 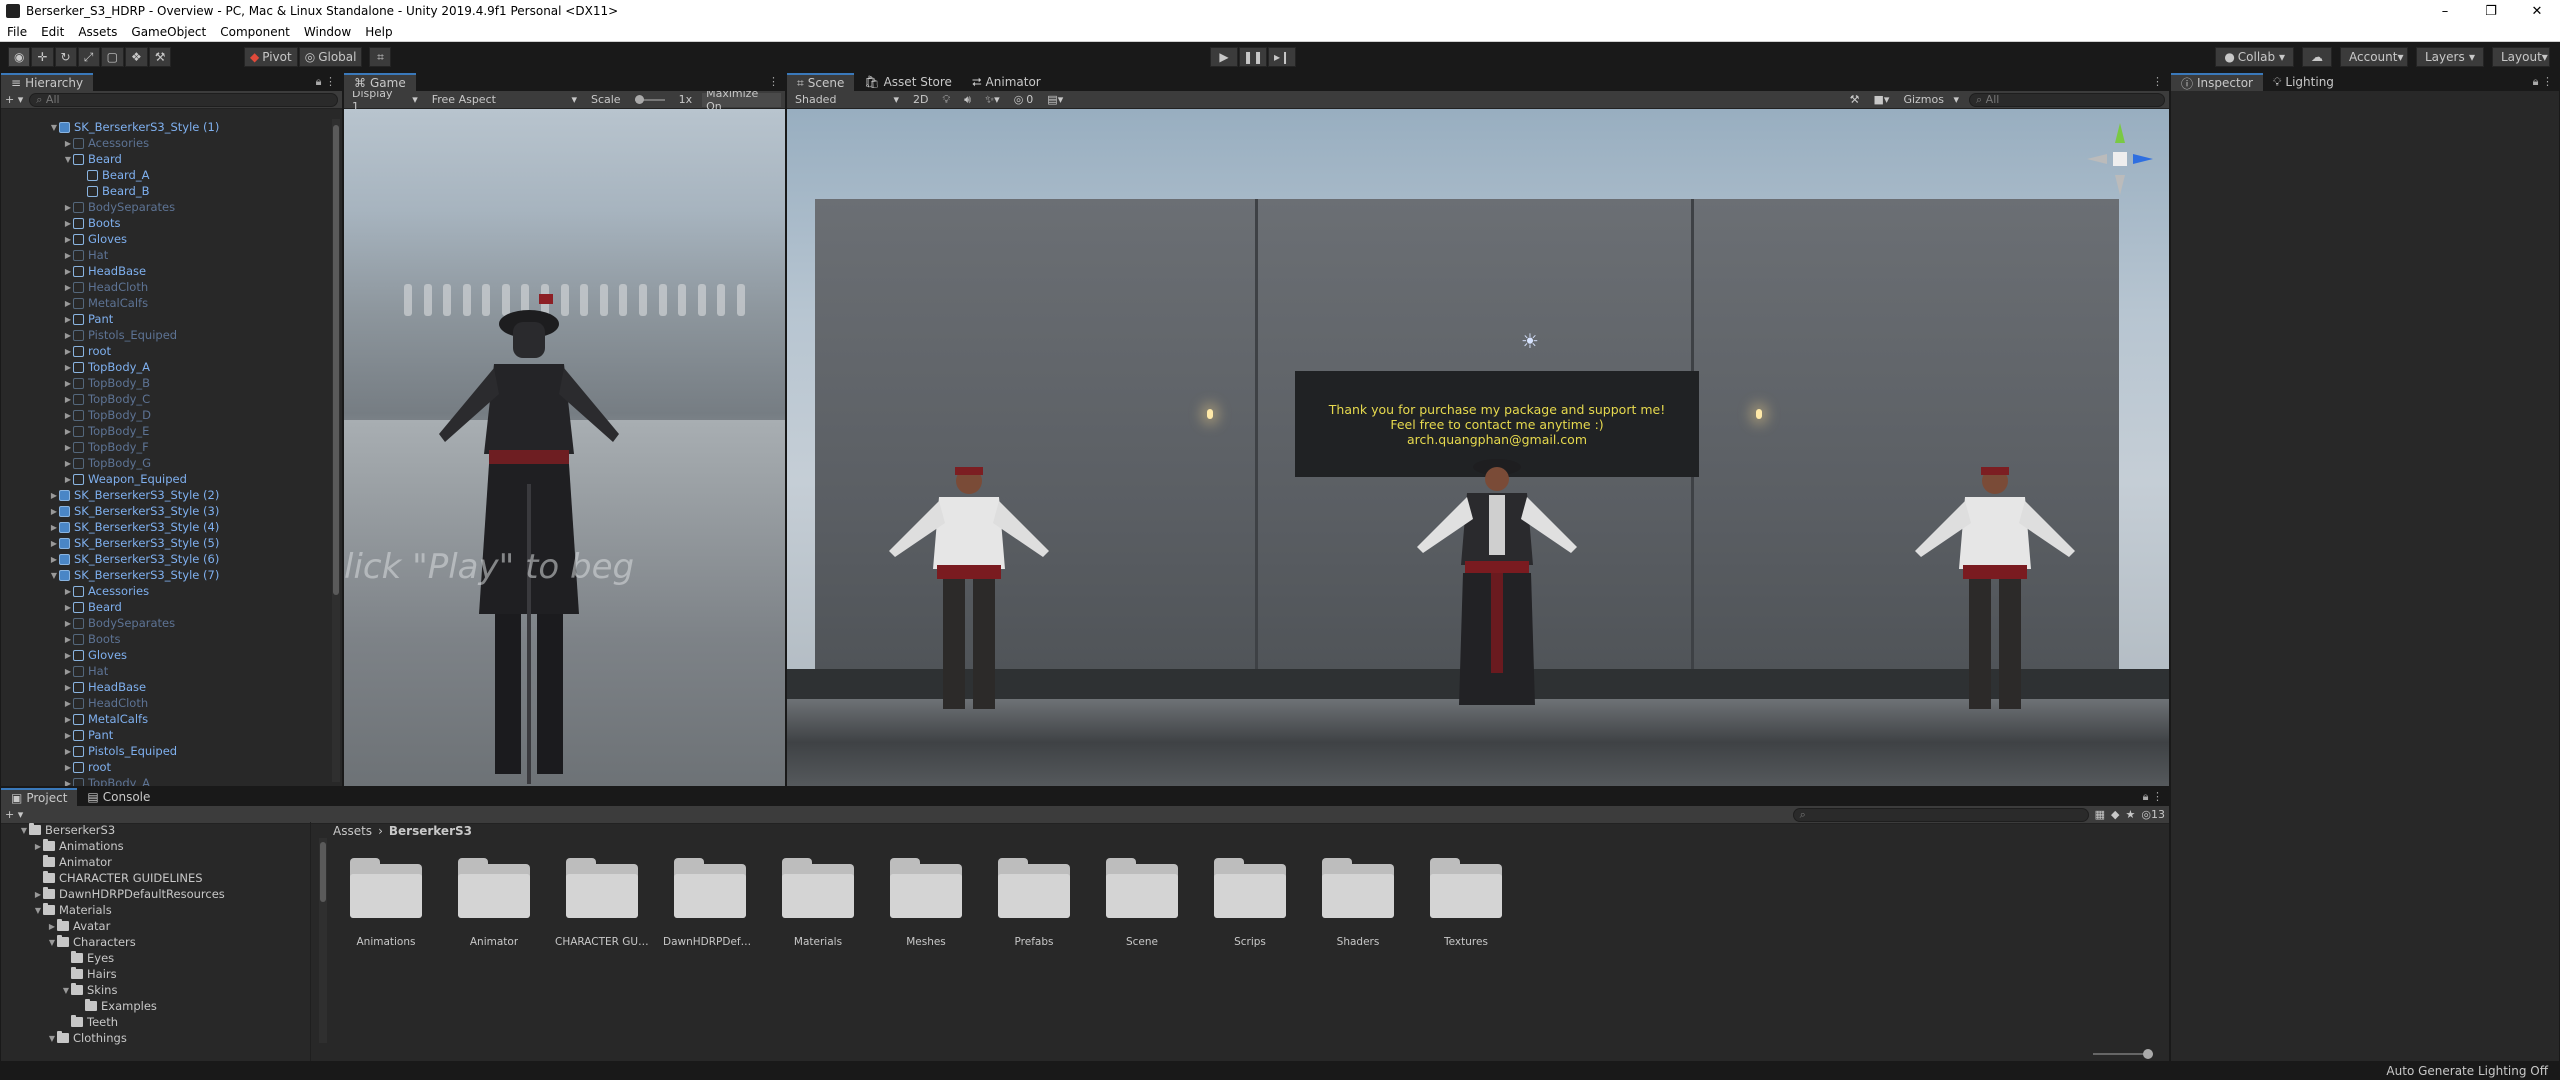 What do you see at coordinates (2120, 161) in the screenshot?
I see `orientation-gizmo` at bounding box center [2120, 161].